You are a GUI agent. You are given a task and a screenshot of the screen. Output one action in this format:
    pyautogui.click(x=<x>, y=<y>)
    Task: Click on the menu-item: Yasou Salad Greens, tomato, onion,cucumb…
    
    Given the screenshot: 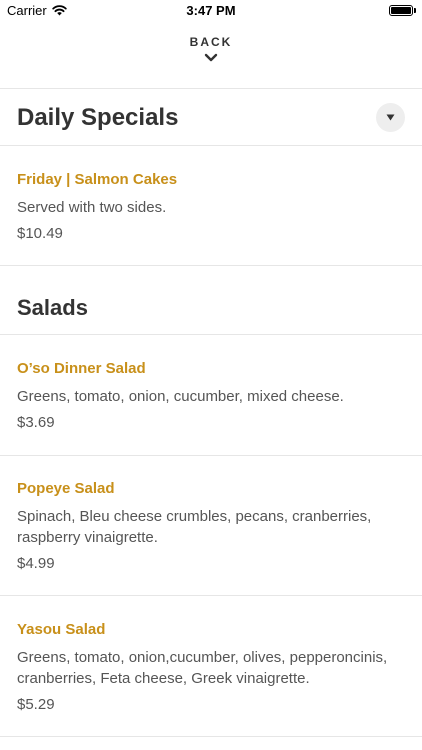 What is the action you would take?
    pyautogui.click(x=214, y=667)
    